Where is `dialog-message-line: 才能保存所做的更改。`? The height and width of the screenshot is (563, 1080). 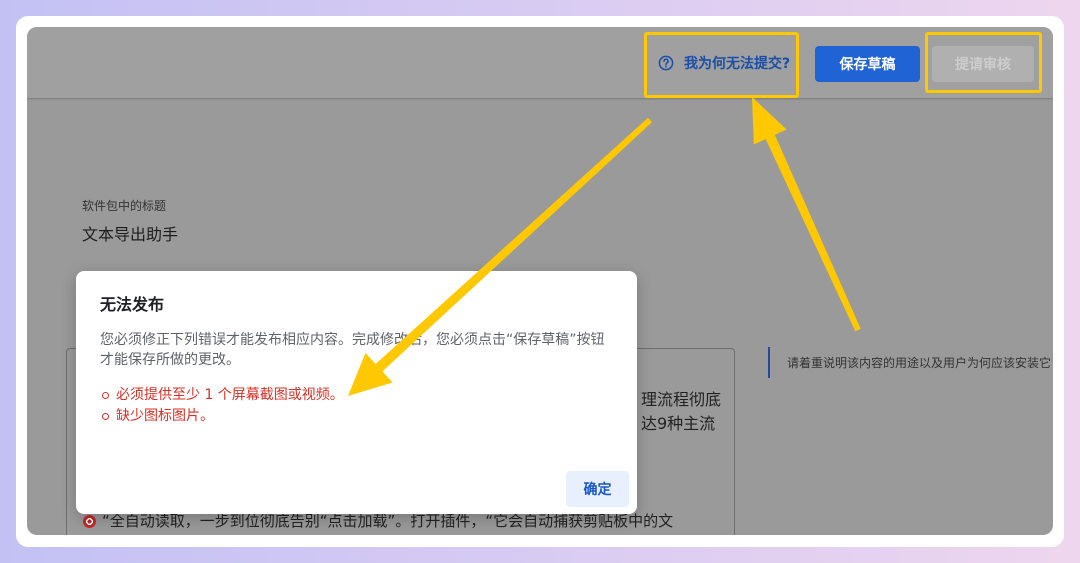
dialog-message-line: 才能保存所做的更改。 is located at coordinates (170, 360).